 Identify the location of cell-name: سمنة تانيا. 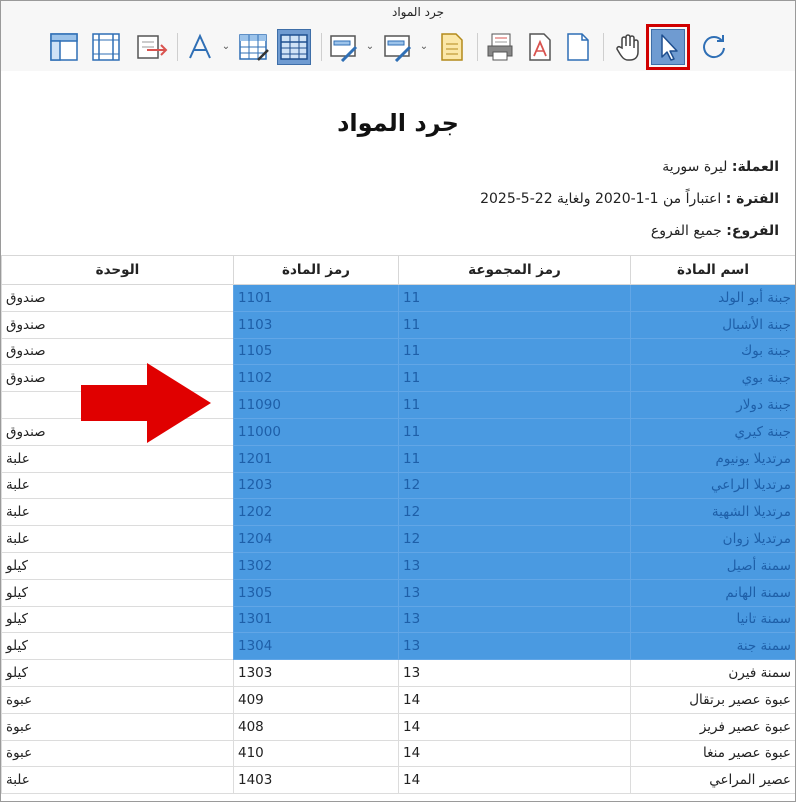
(712, 619).